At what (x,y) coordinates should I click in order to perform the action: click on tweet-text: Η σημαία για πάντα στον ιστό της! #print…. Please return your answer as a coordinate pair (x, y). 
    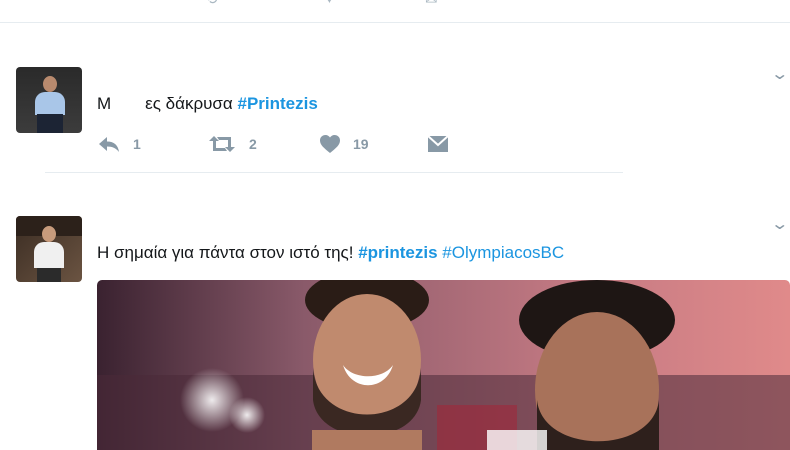
    Looking at the image, I should click on (331, 252).